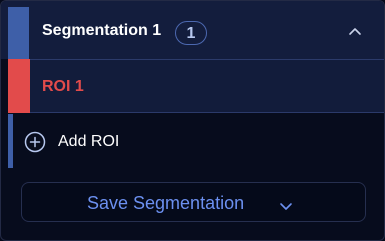 This screenshot has width=385, height=241. What do you see at coordinates (63, 86) in the screenshot?
I see `roi-label: ROI 1` at bounding box center [63, 86].